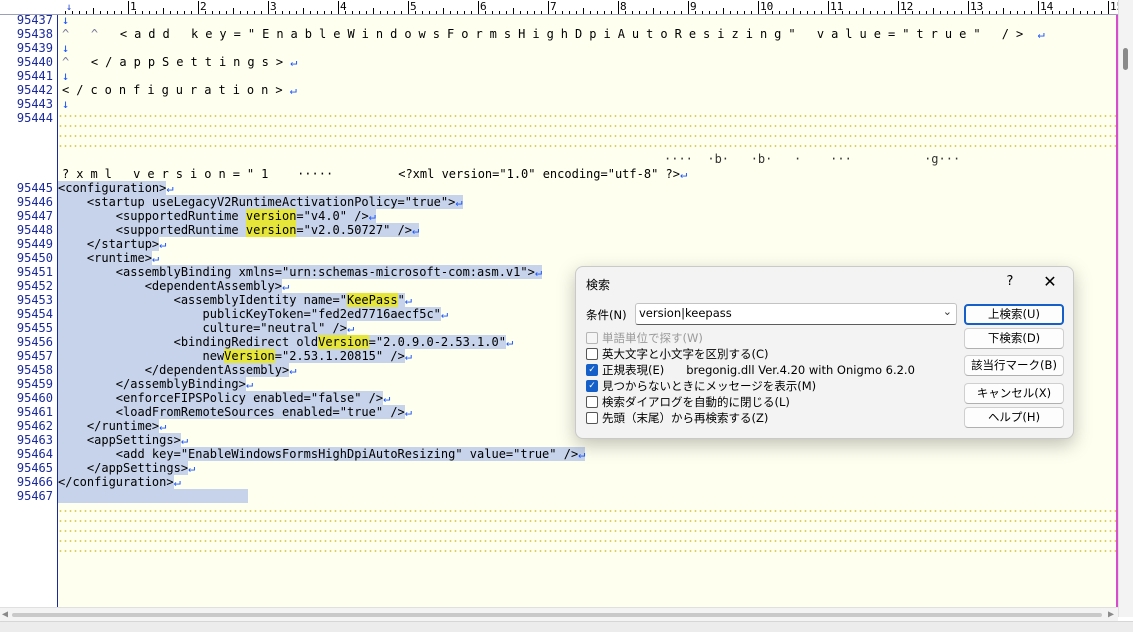 This screenshot has width=1133, height=632. What do you see at coordinates (1014, 365) in the screenshot?
I see `mark-all-button: 該当行マーク(B)` at bounding box center [1014, 365].